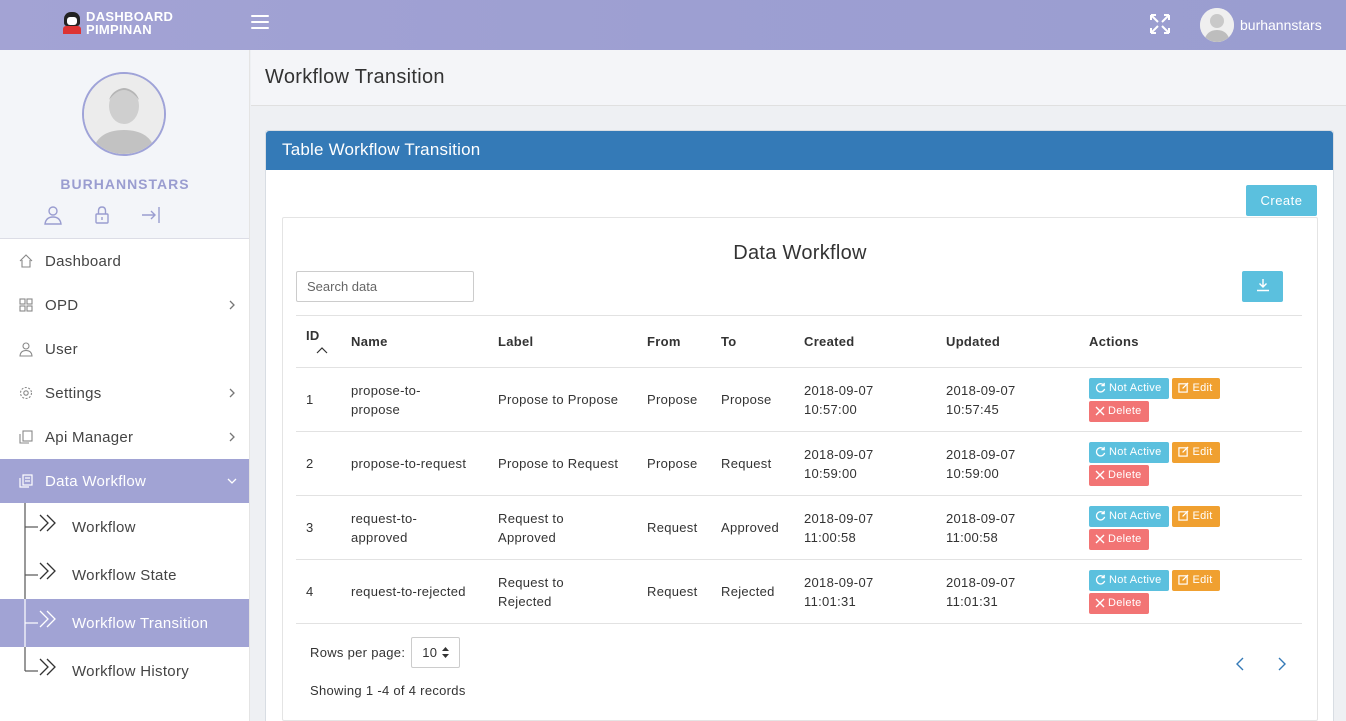 Image resolution: width=1346 pixels, height=721 pixels. I want to click on column-header-name: Name, so click(414, 341).